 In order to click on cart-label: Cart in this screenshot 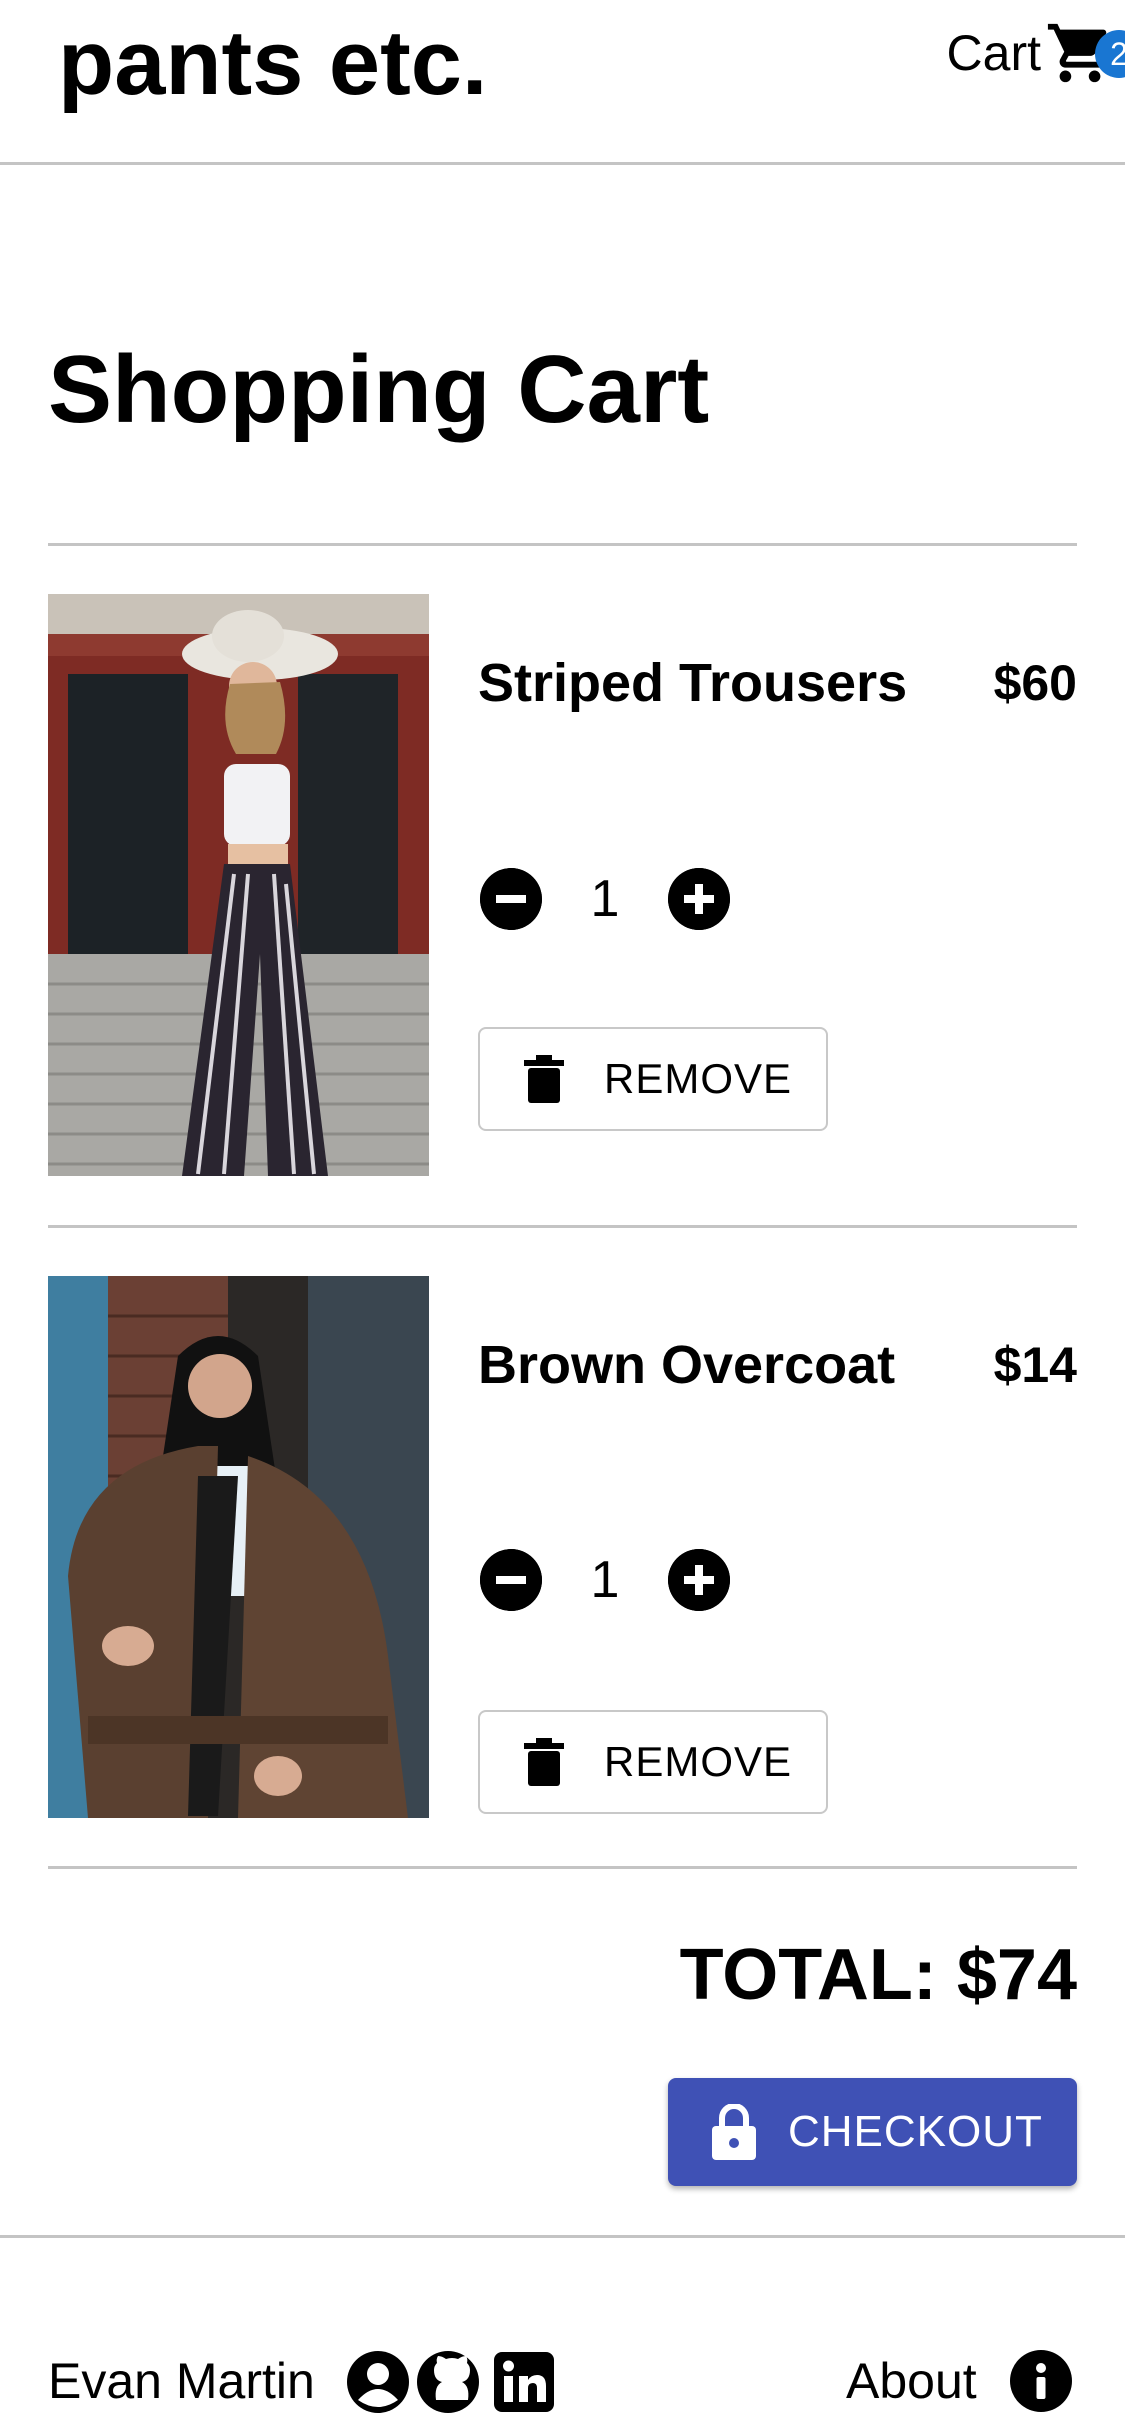, I will do `click(993, 53)`.